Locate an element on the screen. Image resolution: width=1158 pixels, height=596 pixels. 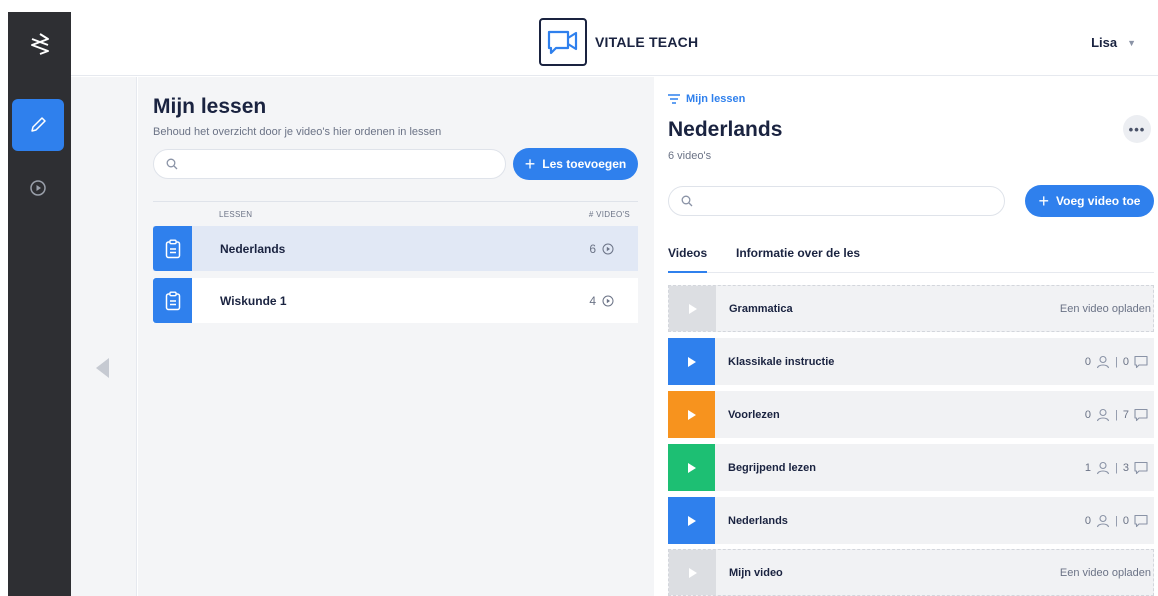
user-name: Lisa is located at coordinates (1104, 42).